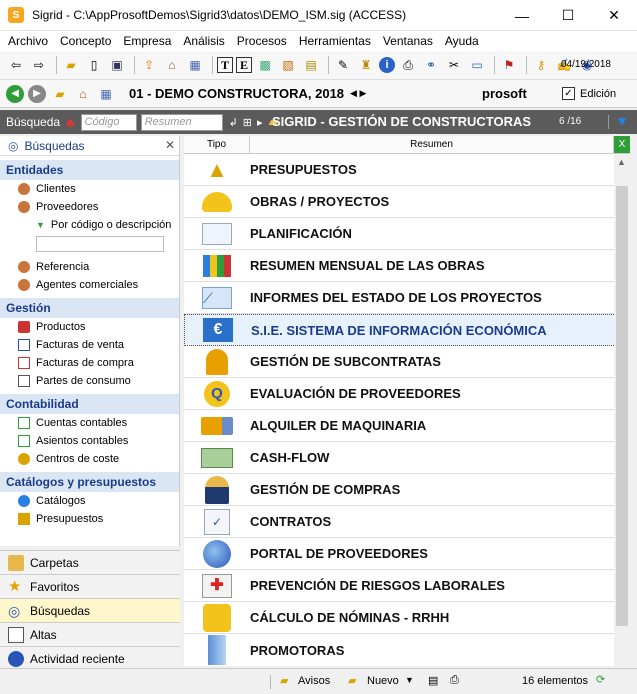  What do you see at coordinates (90, 610) in the screenshot?
I see `nav-busquedas: ◎ Búsquedas` at bounding box center [90, 610].